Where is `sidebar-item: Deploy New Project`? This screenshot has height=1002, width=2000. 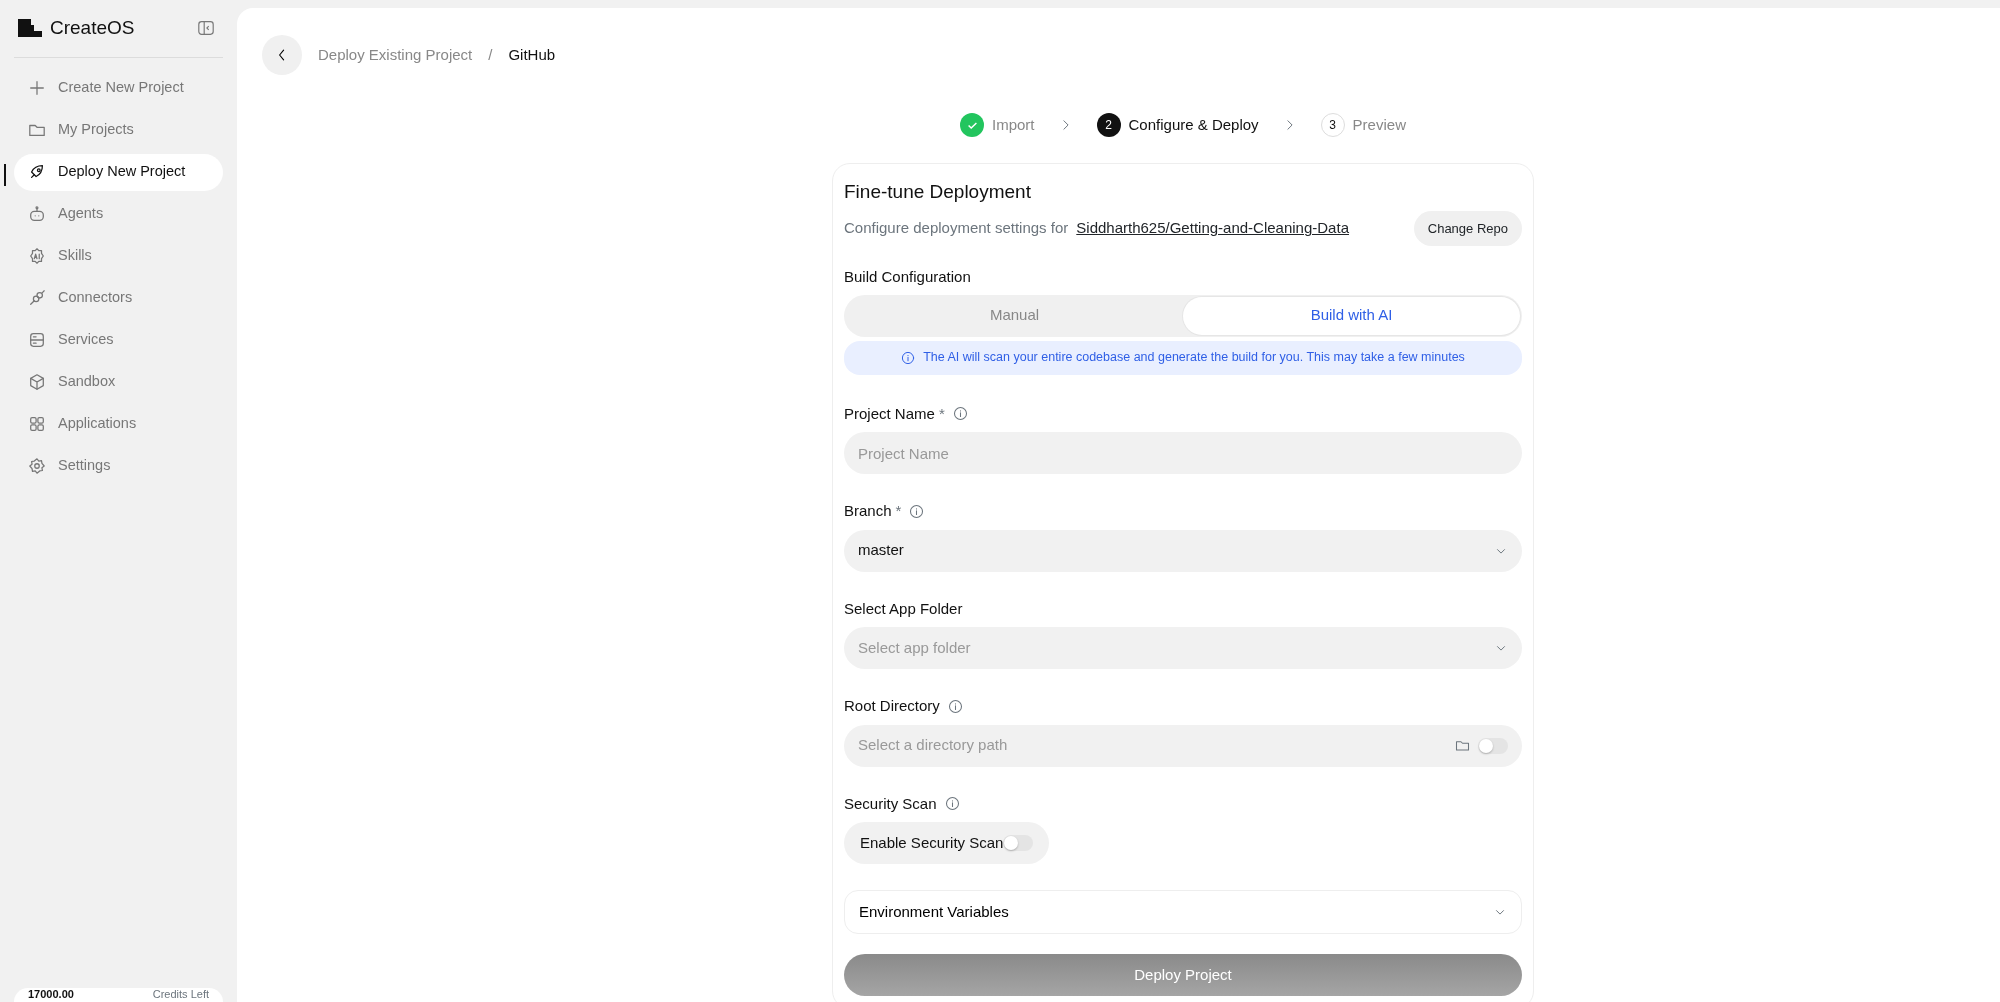 sidebar-item: Deploy New Project is located at coordinates (118, 172).